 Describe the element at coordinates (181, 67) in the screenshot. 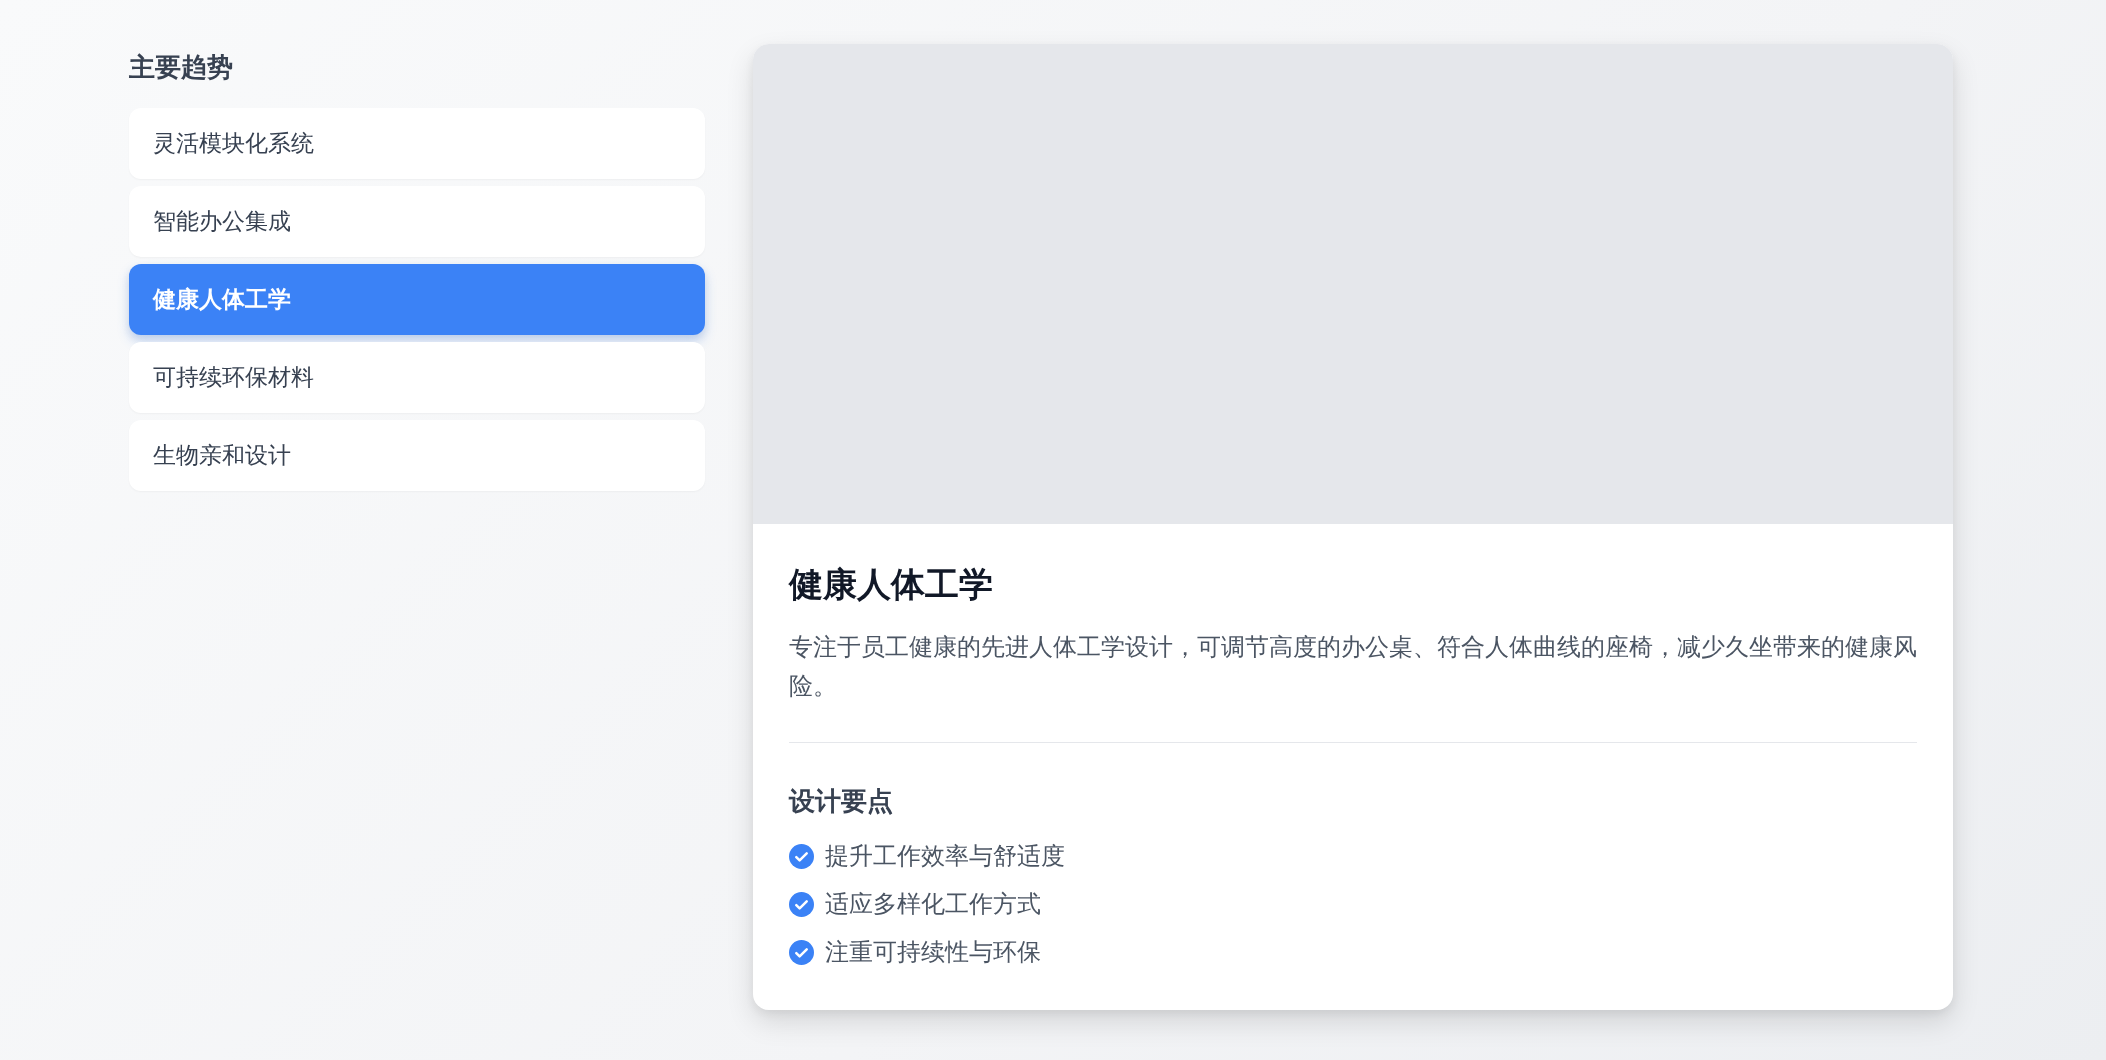

I see `sidebar-title: 主要趋势` at that location.